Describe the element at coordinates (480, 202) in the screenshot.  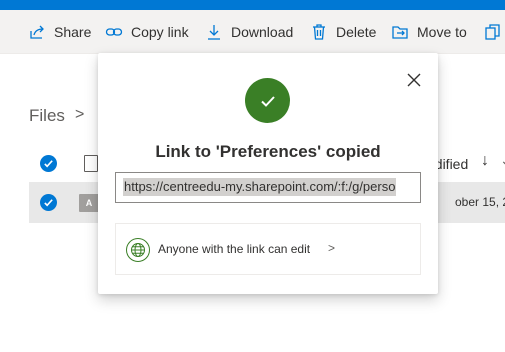
I see `modified-date: ober 15, 201` at that location.